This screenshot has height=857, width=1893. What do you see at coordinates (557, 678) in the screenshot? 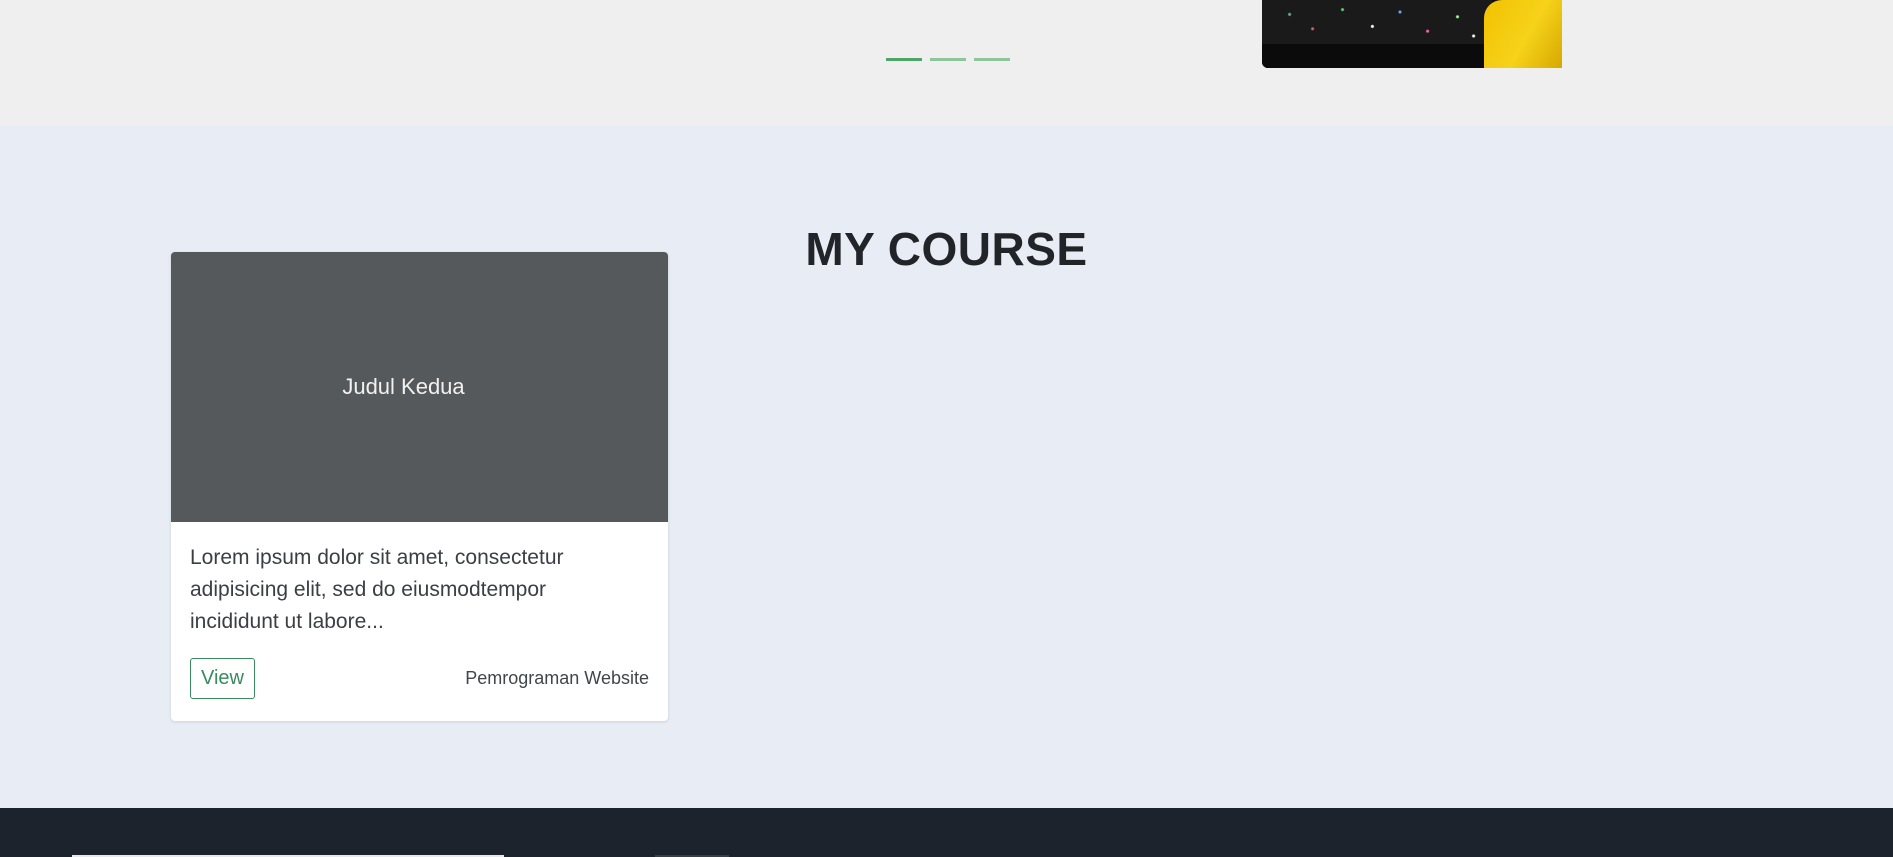
I see `course-category: Pemrograman Website` at bounding box center [557, 678].